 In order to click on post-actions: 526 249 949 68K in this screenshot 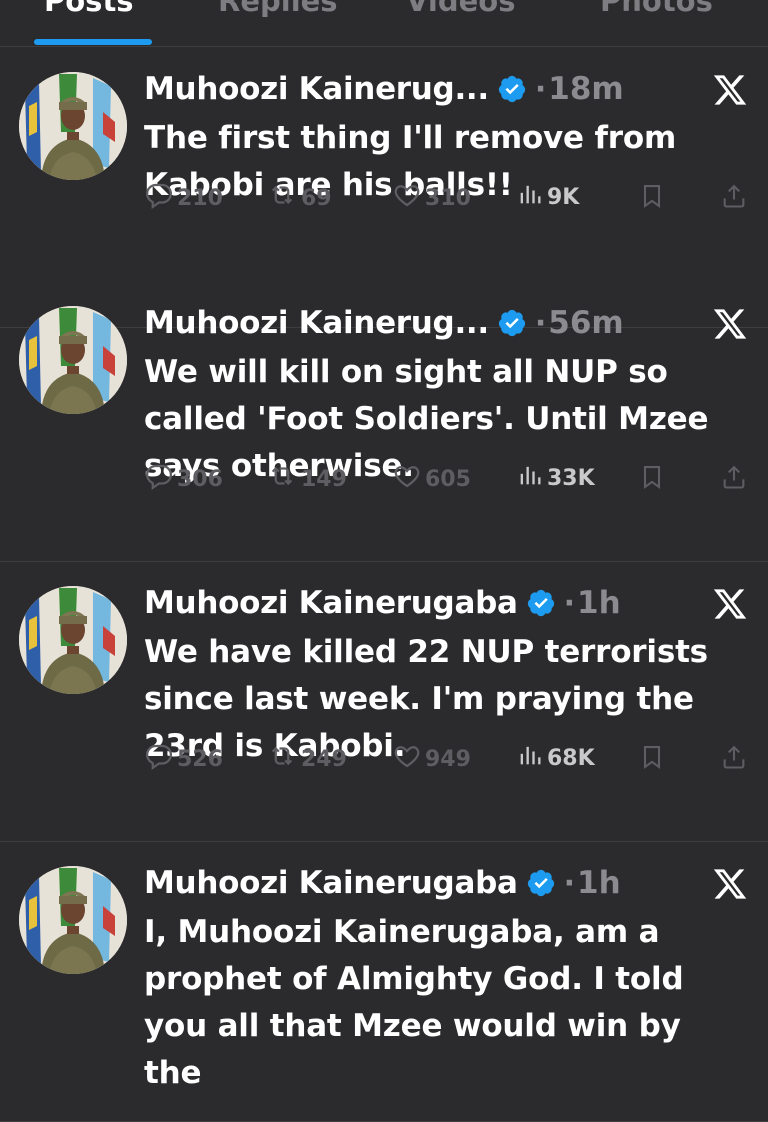, I will do `click(449, 756)`.